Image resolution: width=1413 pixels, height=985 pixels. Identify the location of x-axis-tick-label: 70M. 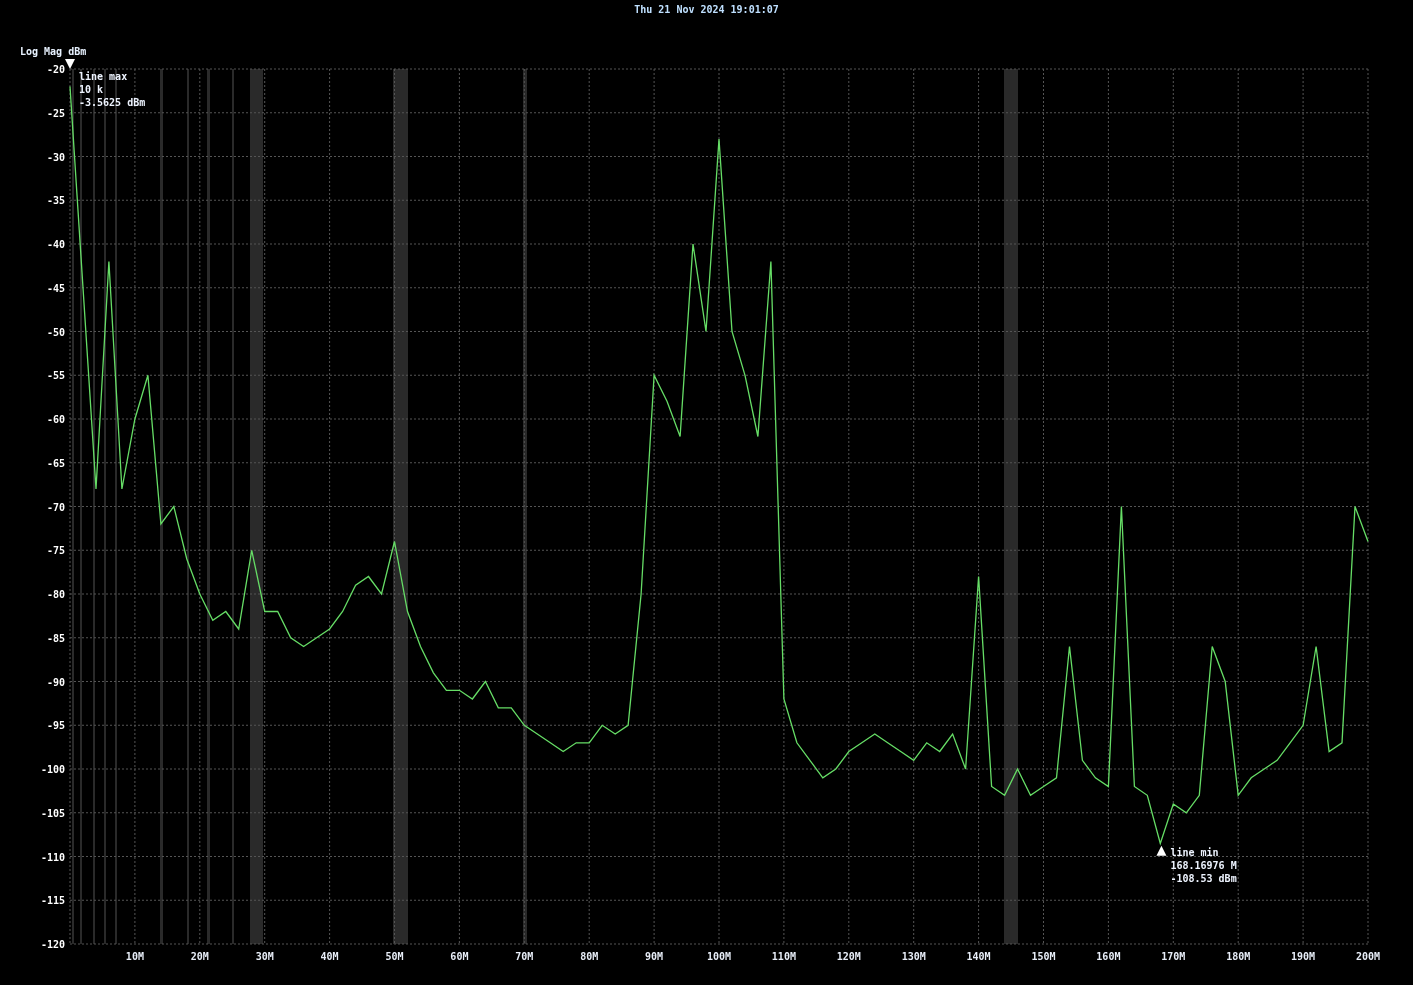
(524, 956).